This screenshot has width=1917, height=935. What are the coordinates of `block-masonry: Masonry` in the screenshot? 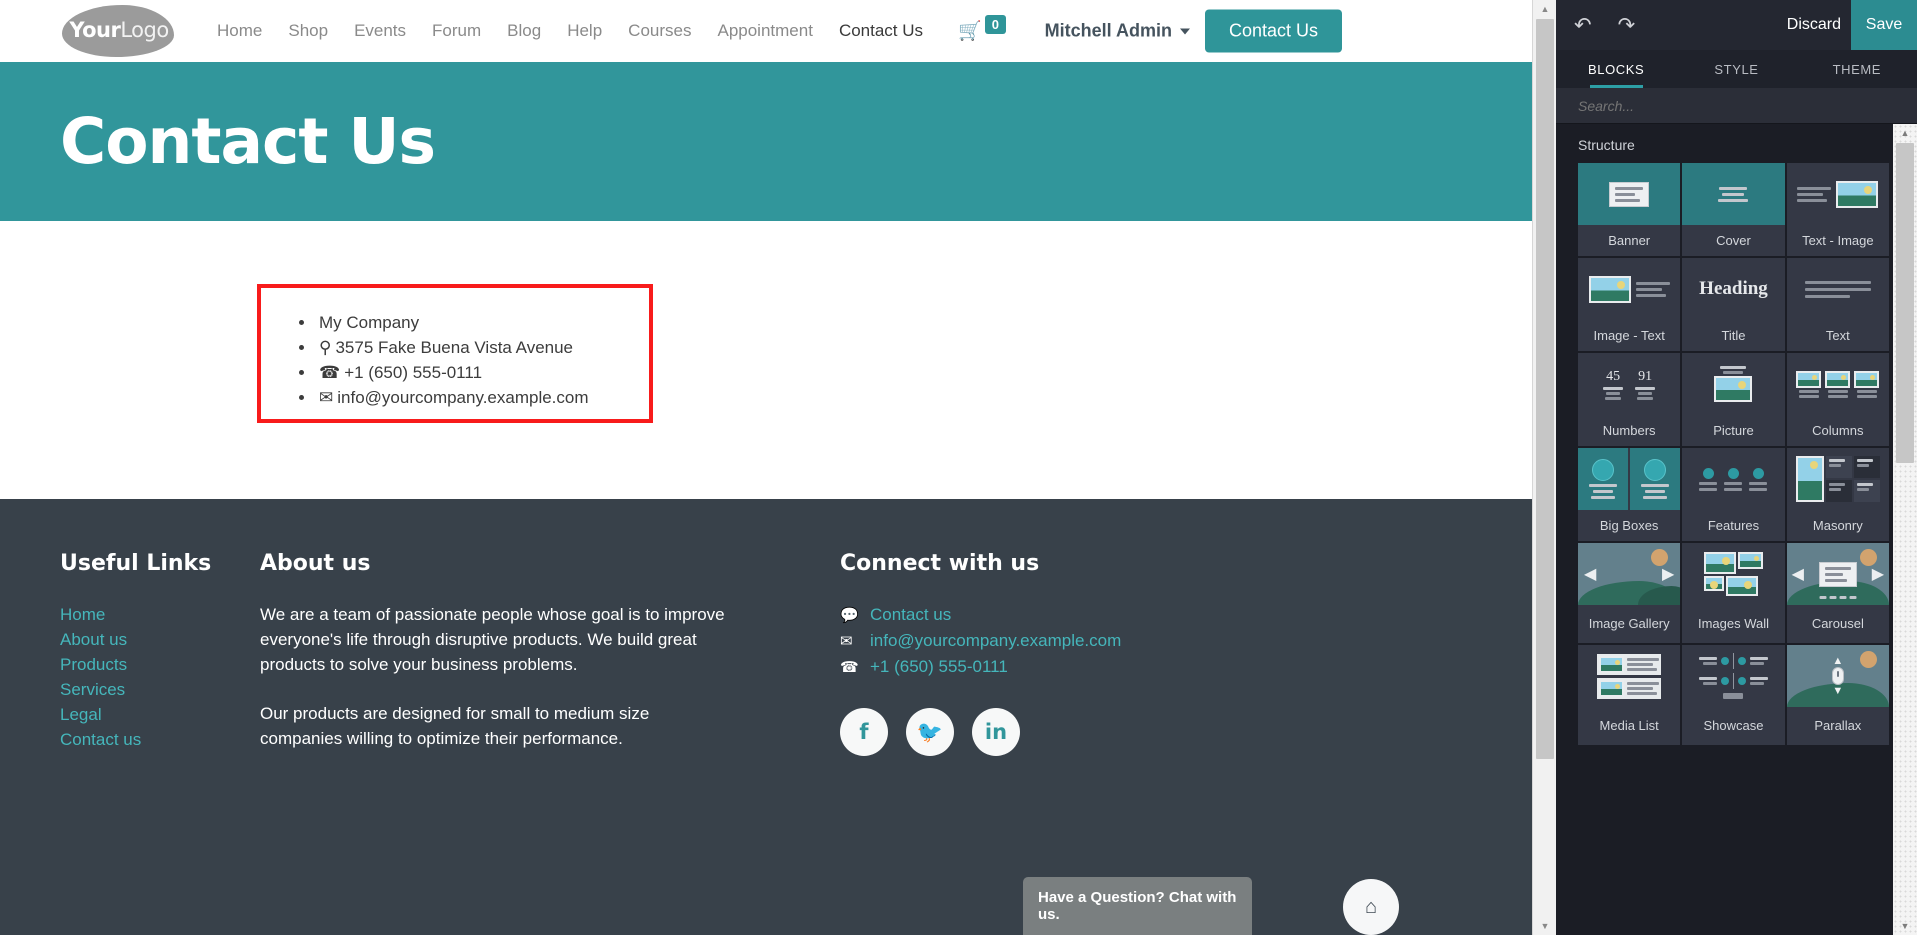 It's located at (1837, 494).